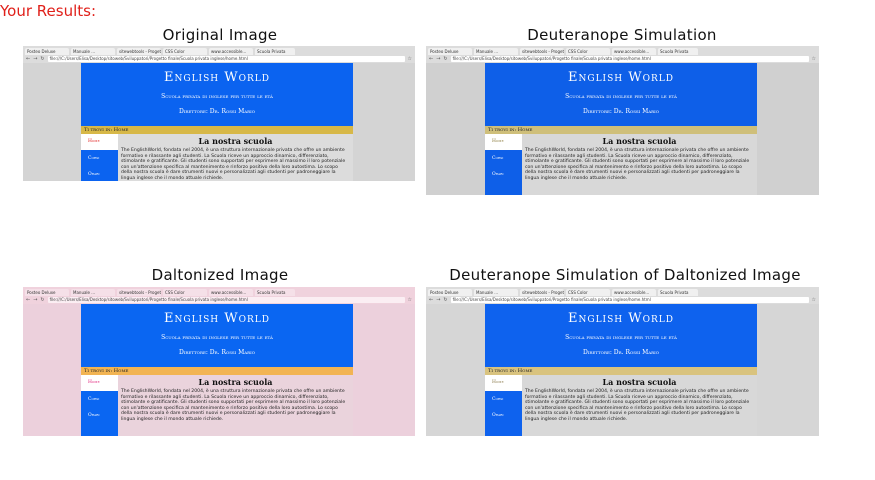 This screenshot has height=480, width=875. What do you see at coordinates (220, 275) in the screenshot?
I see `caption-daltonized: Daltonized Image` at bounding box center [220, 275].